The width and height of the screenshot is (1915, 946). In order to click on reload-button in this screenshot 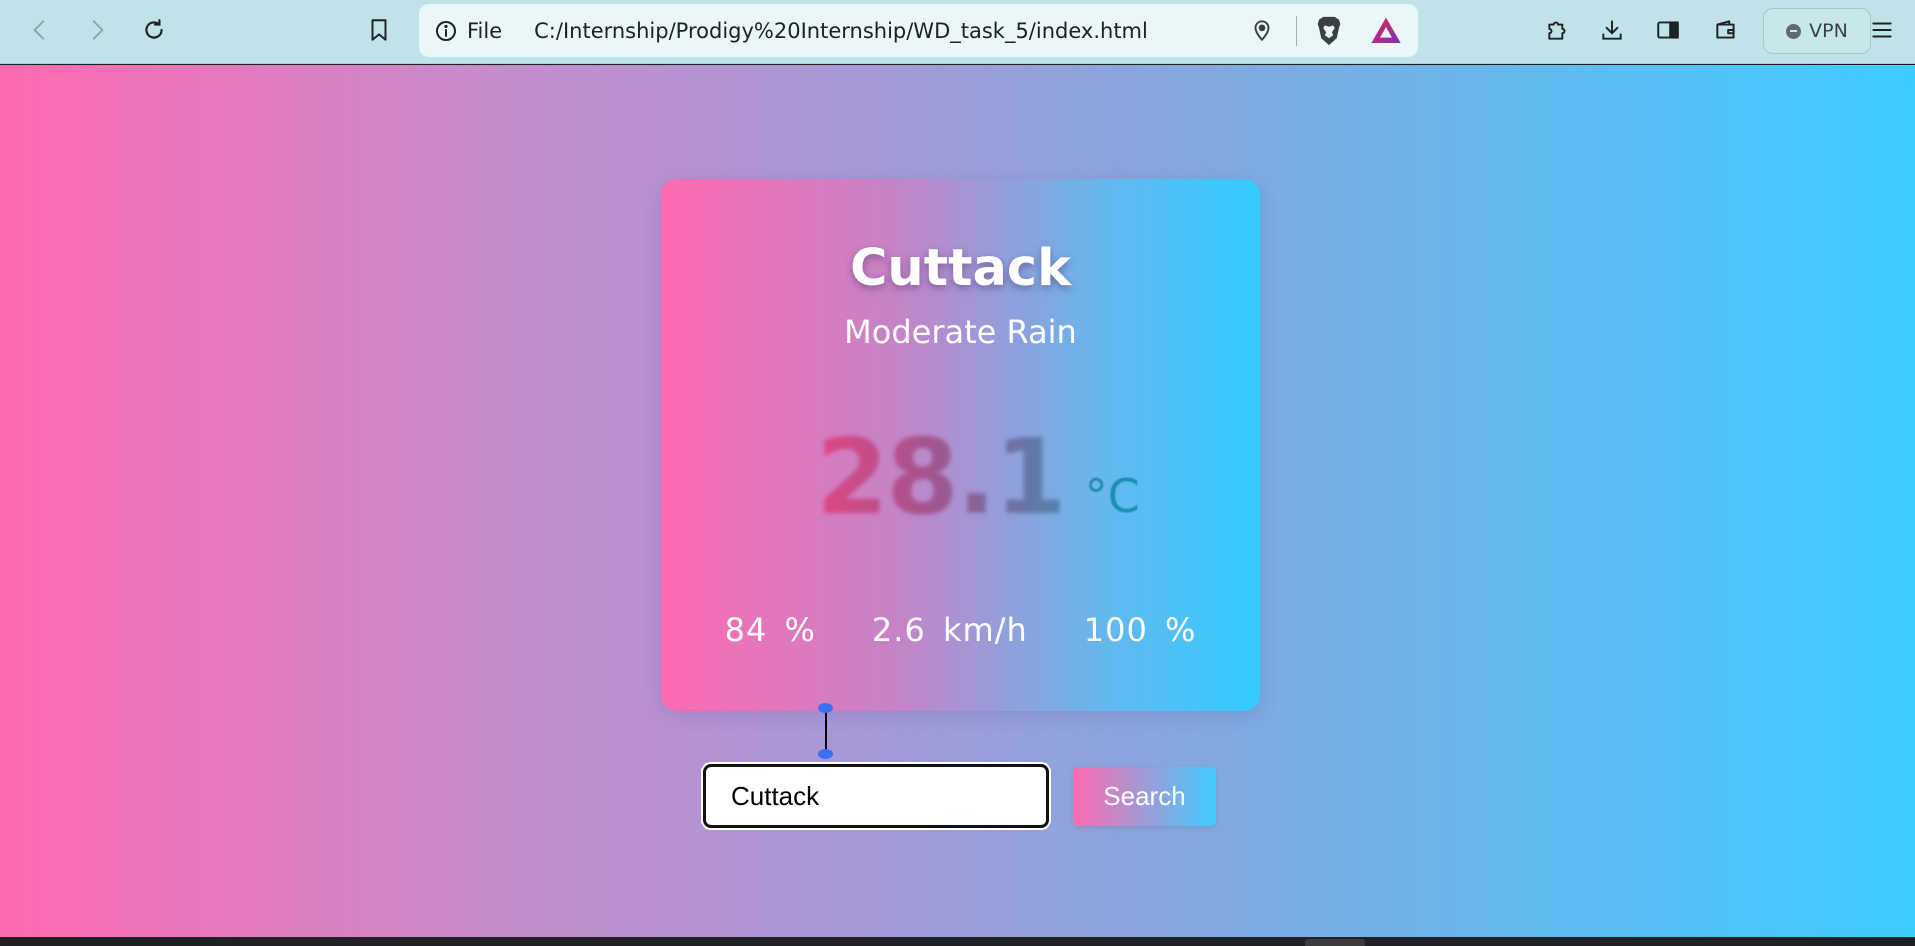, I will do `click(154, 30)`.